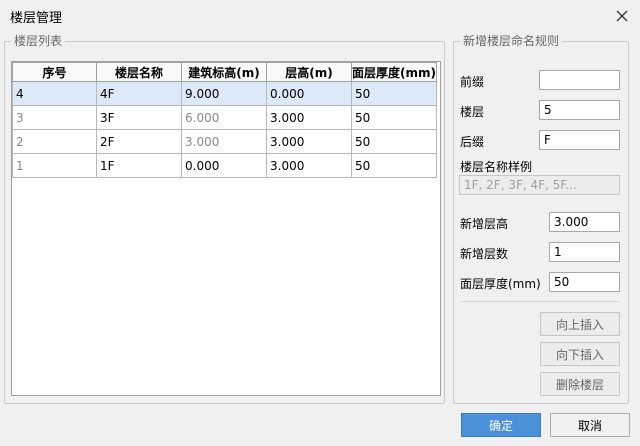 This screenshot has width=640, height=446. I want to click on suffix-input, so click(579, 140).